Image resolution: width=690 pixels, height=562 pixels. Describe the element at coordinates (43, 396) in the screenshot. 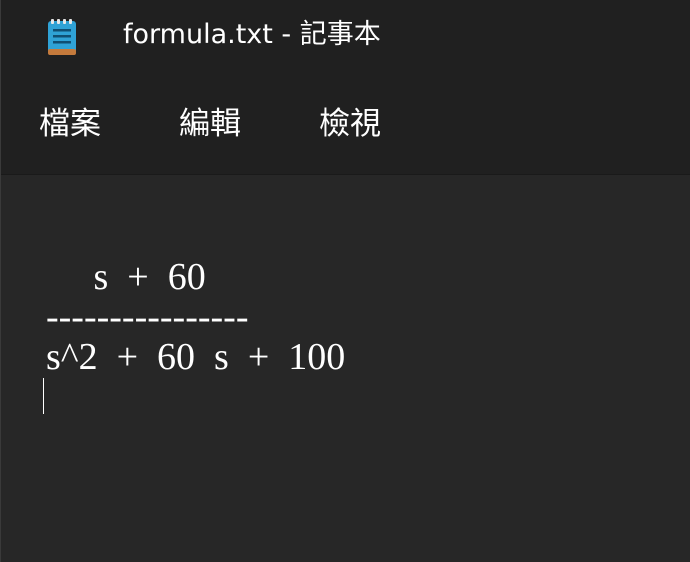

I see `text-caret` at that location.